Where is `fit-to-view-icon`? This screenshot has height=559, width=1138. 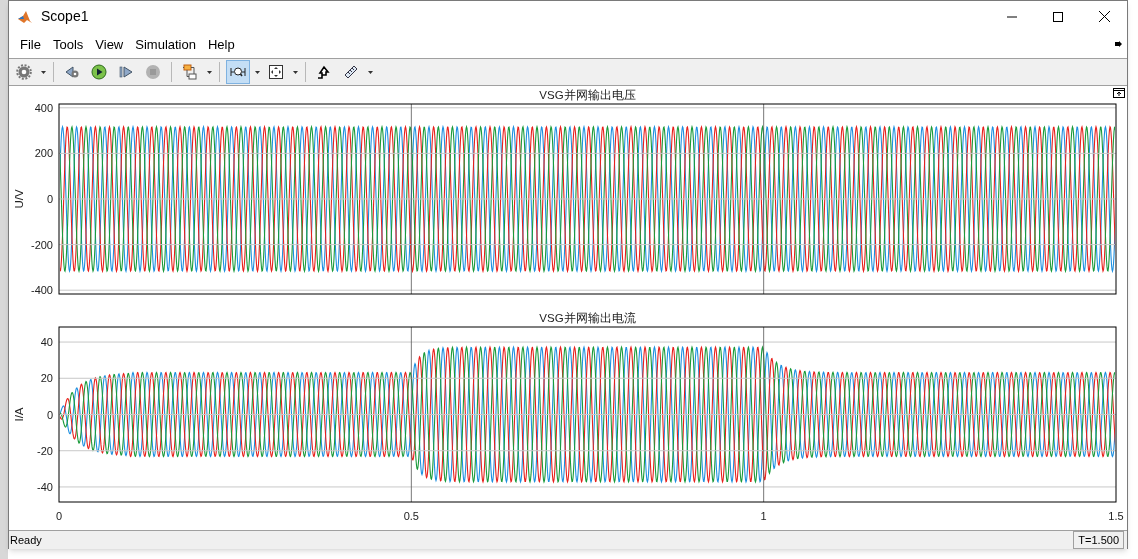
fit-to-view-icon is located at coordinates (276, 72).